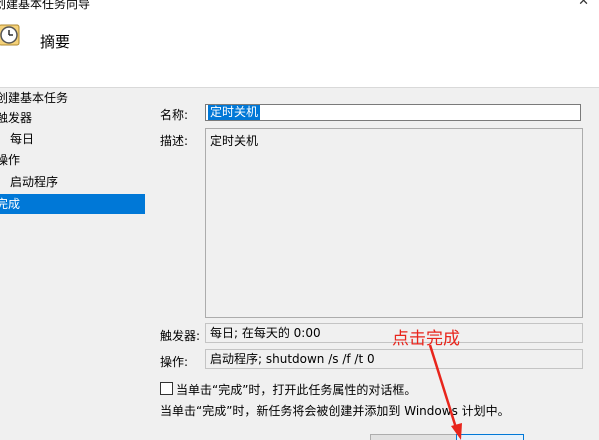 The image size is (599, 440). Describe the element at coordinates (29, 182) in the screenshot. I see `sidebar-item-start-program: 启动程序` at that location.